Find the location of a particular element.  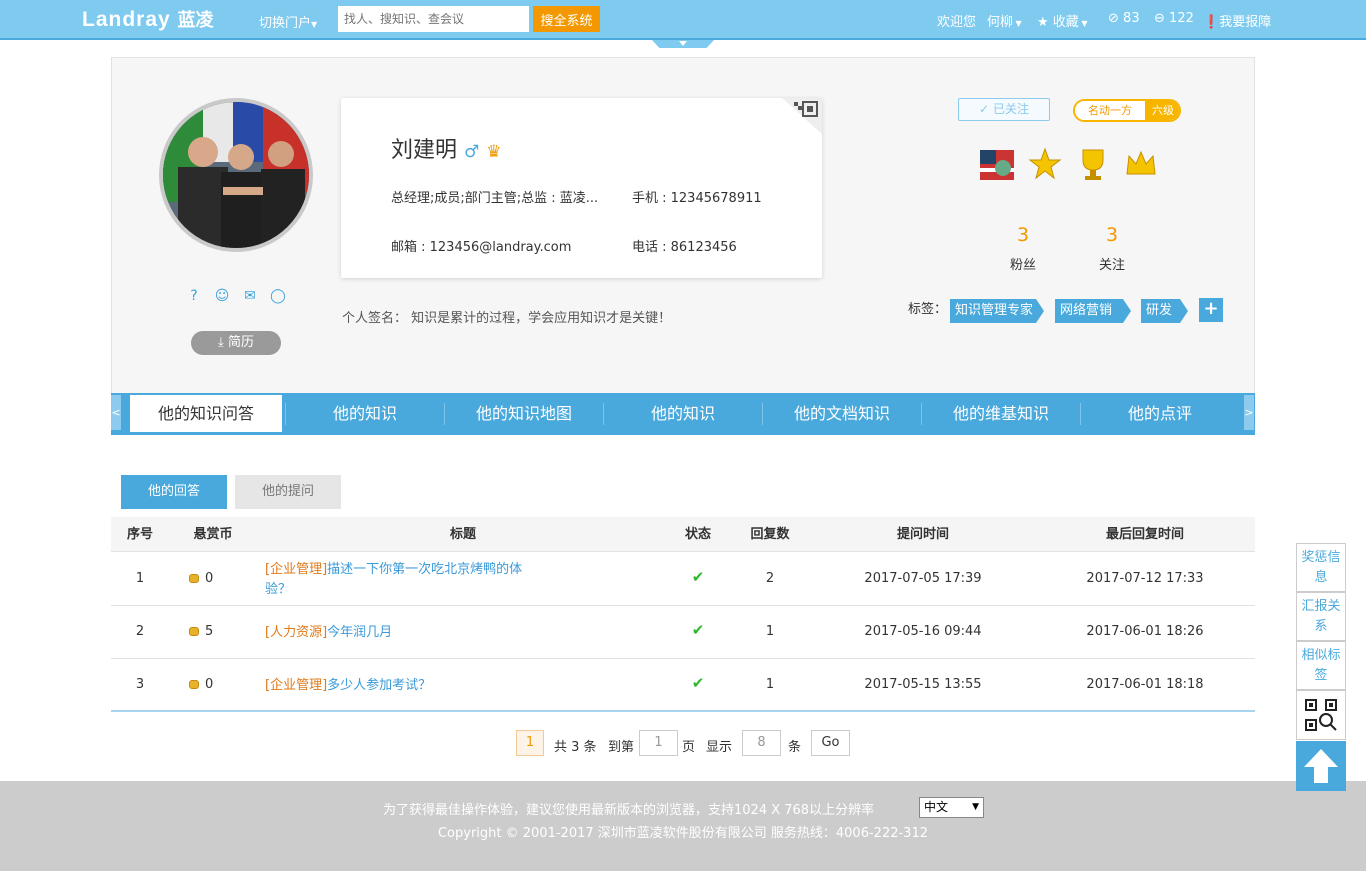

nav-next-button: > is located at coordinates (1249, 412).